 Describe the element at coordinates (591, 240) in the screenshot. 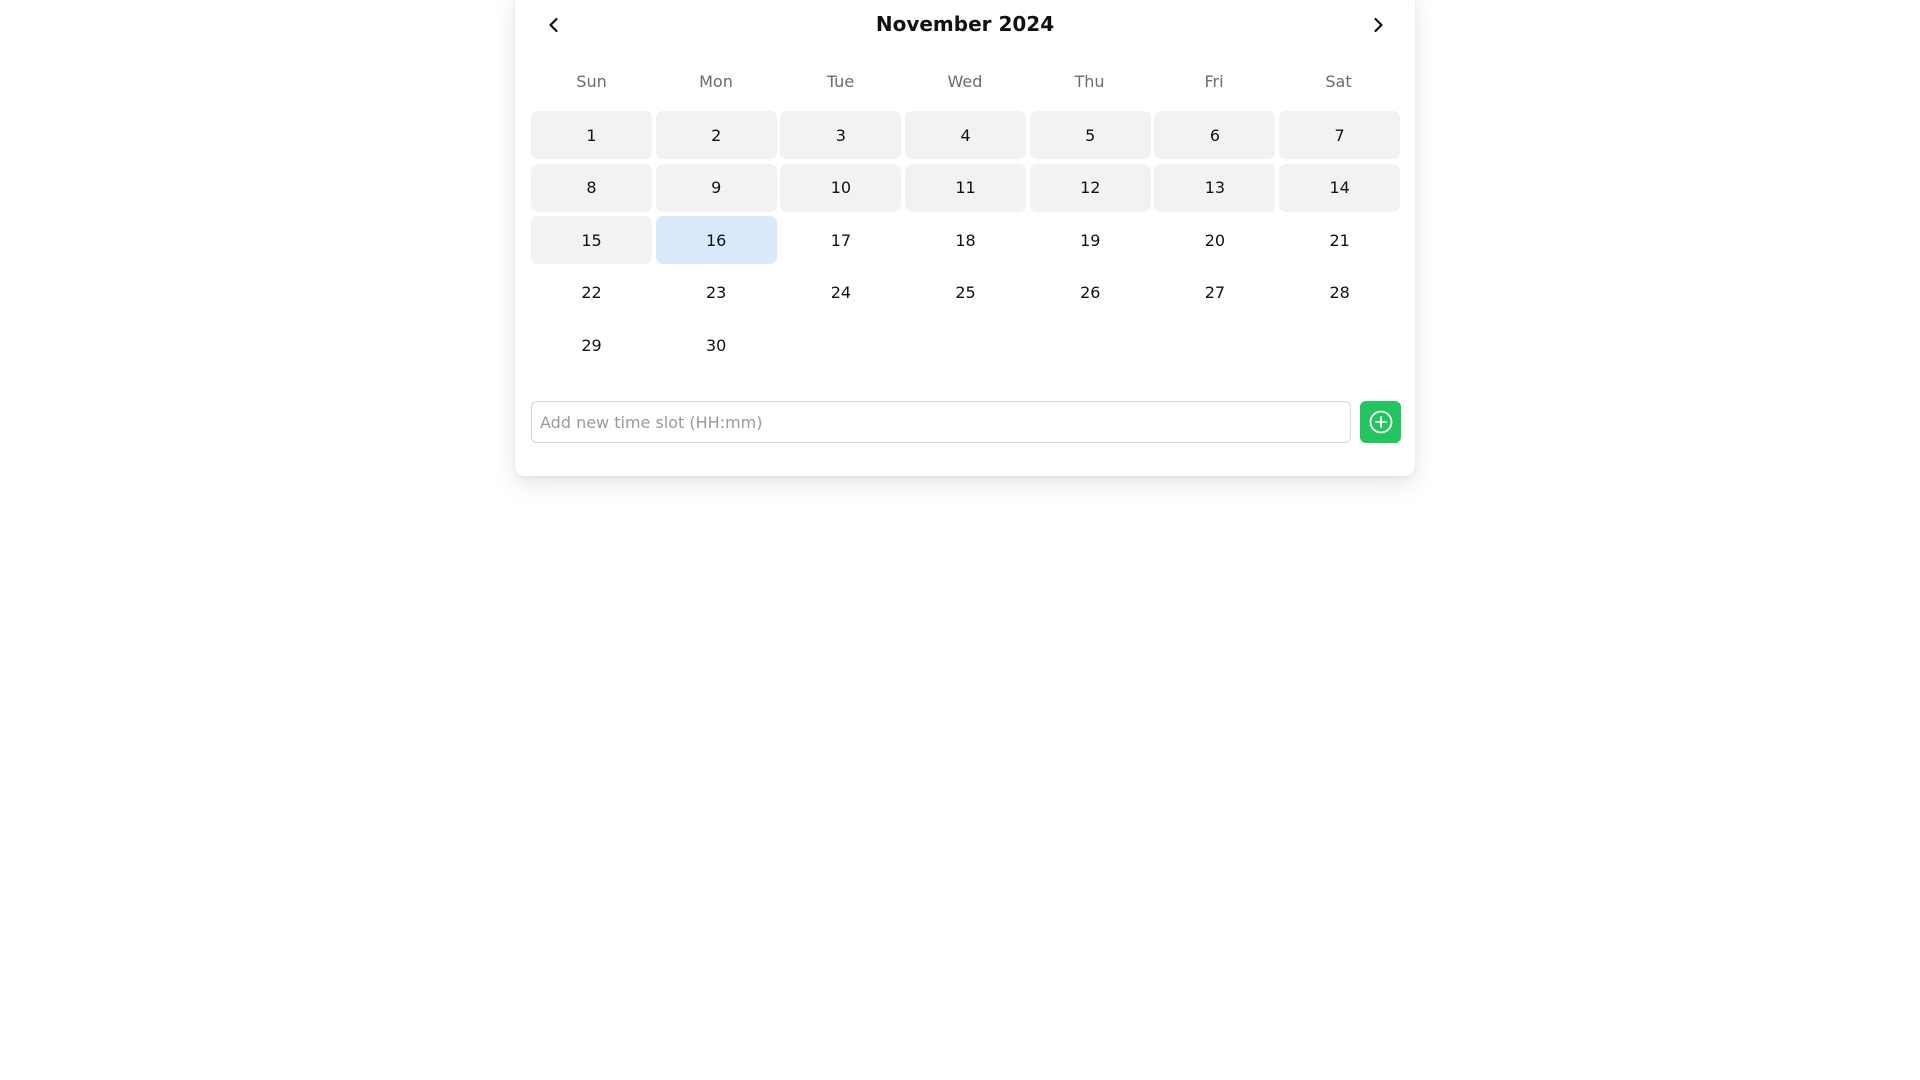

I see `day-cell-15: 15` at that location.